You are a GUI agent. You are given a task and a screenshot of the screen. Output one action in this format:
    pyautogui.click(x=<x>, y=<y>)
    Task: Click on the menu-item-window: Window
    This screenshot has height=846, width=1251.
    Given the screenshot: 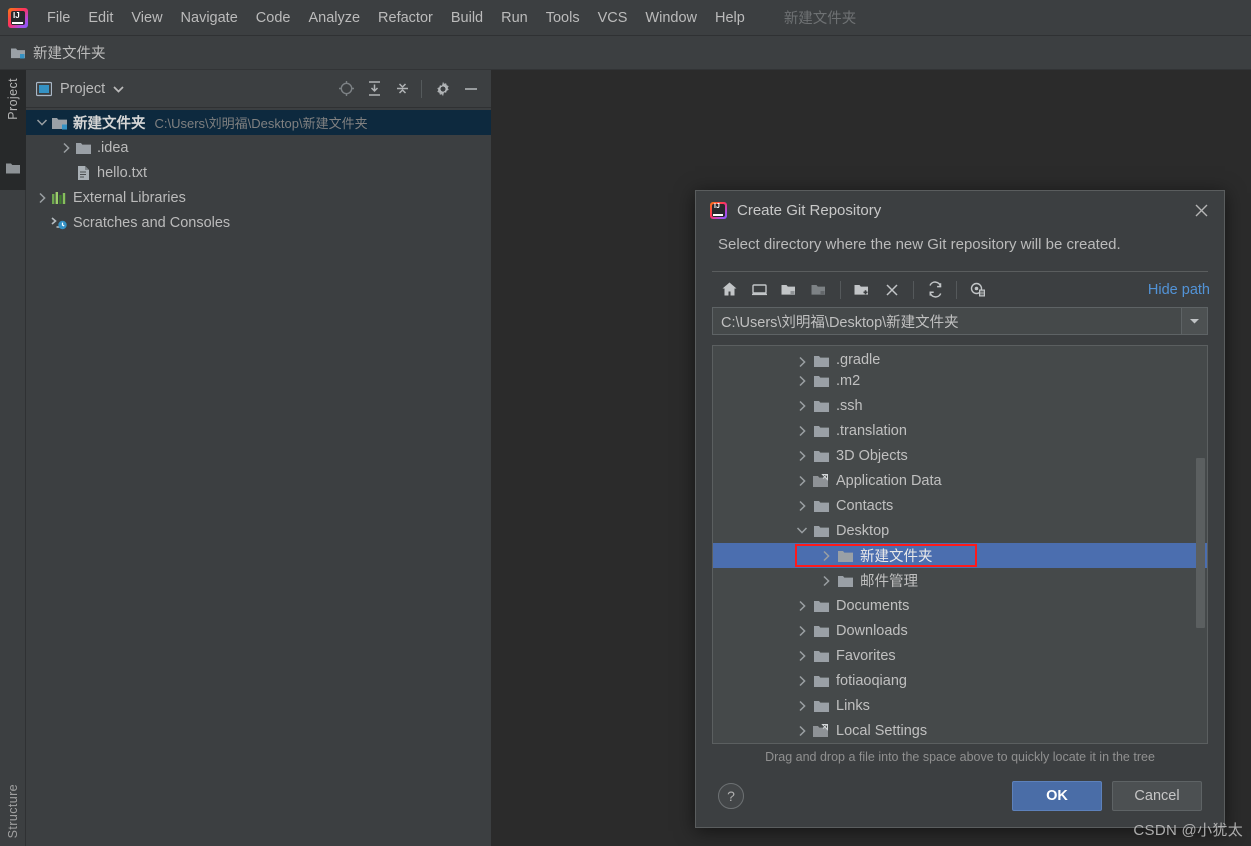 What is the action you would take?
    pyautogui.click(x=671, y=18)
    